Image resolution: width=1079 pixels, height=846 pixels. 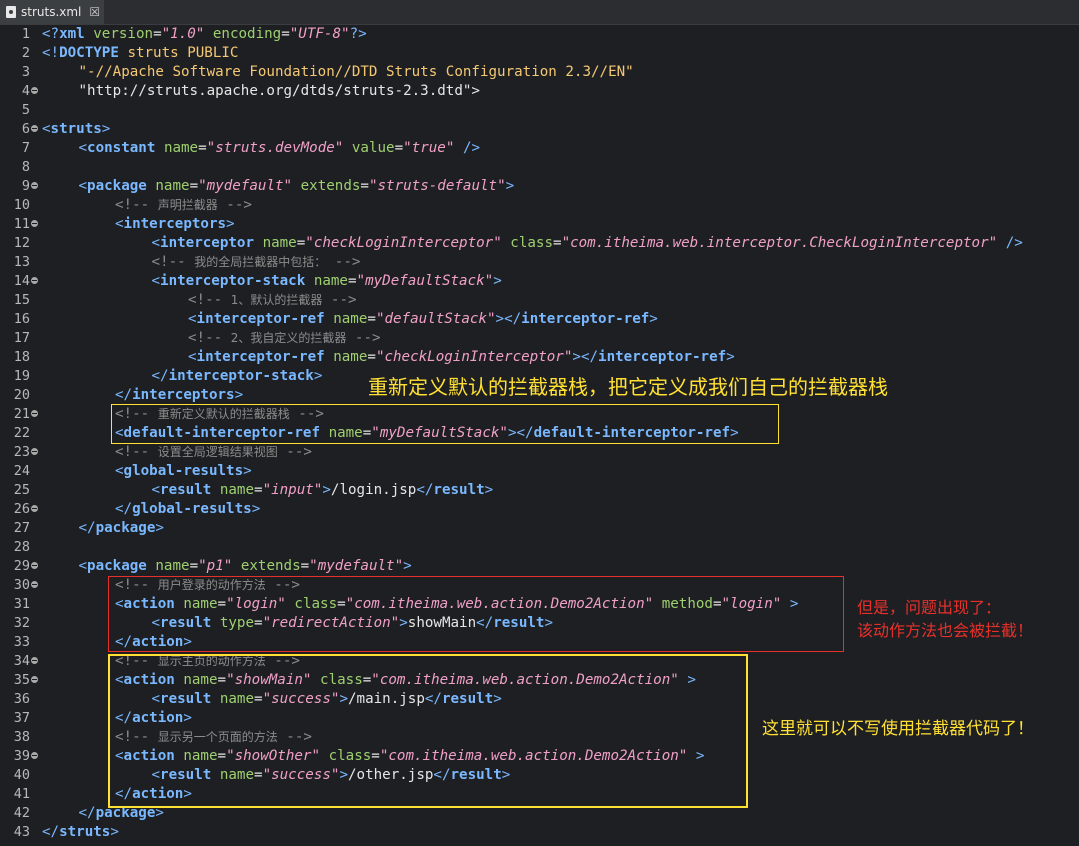 I want to click on code-line: 5, so click(x=539, y=110).